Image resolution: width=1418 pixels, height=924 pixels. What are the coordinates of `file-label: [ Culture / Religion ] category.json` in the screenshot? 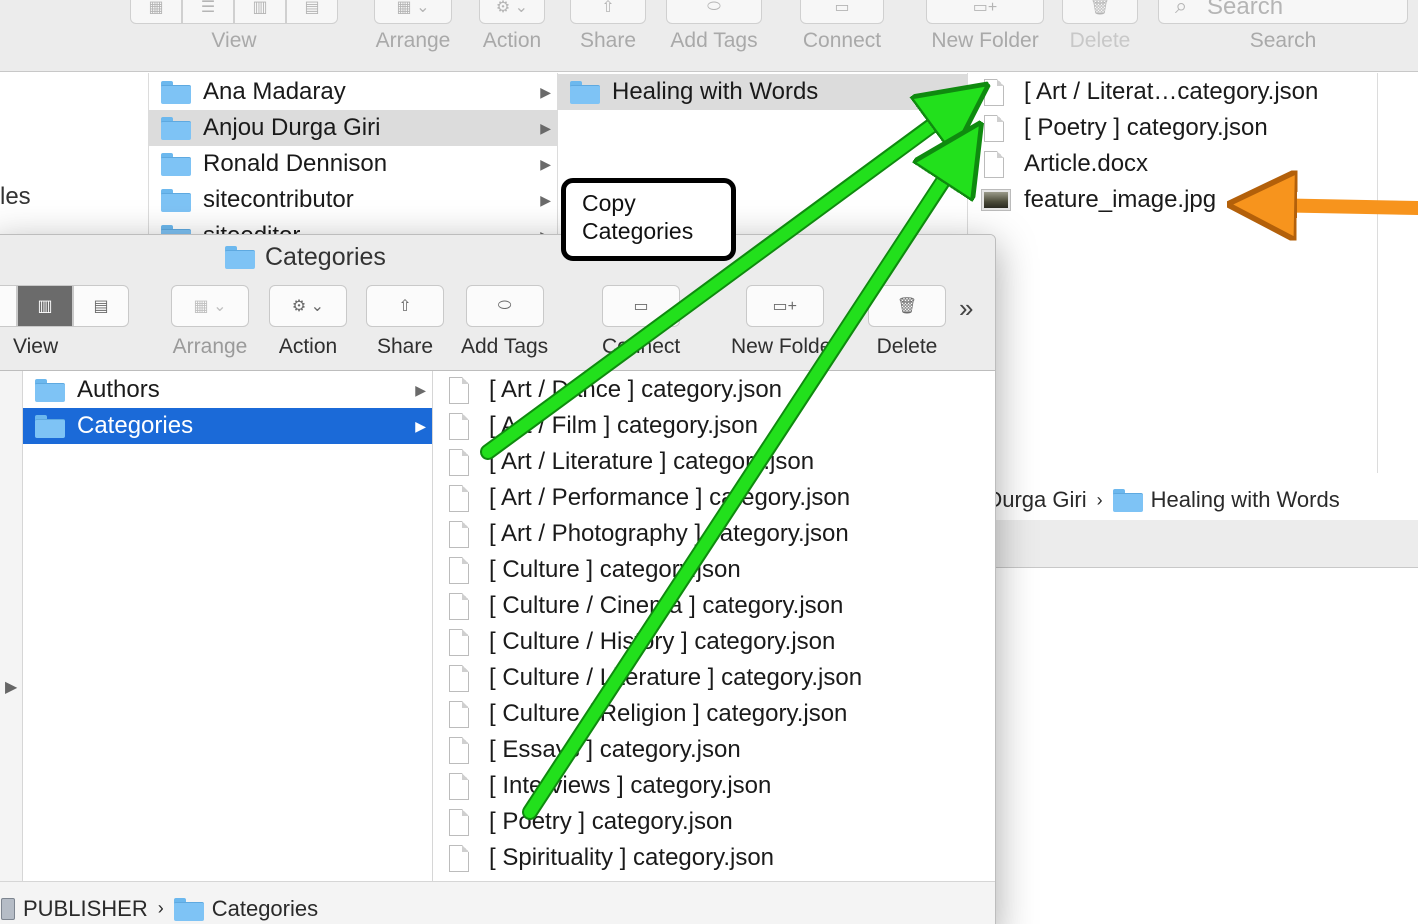 It's located at (668, 713).